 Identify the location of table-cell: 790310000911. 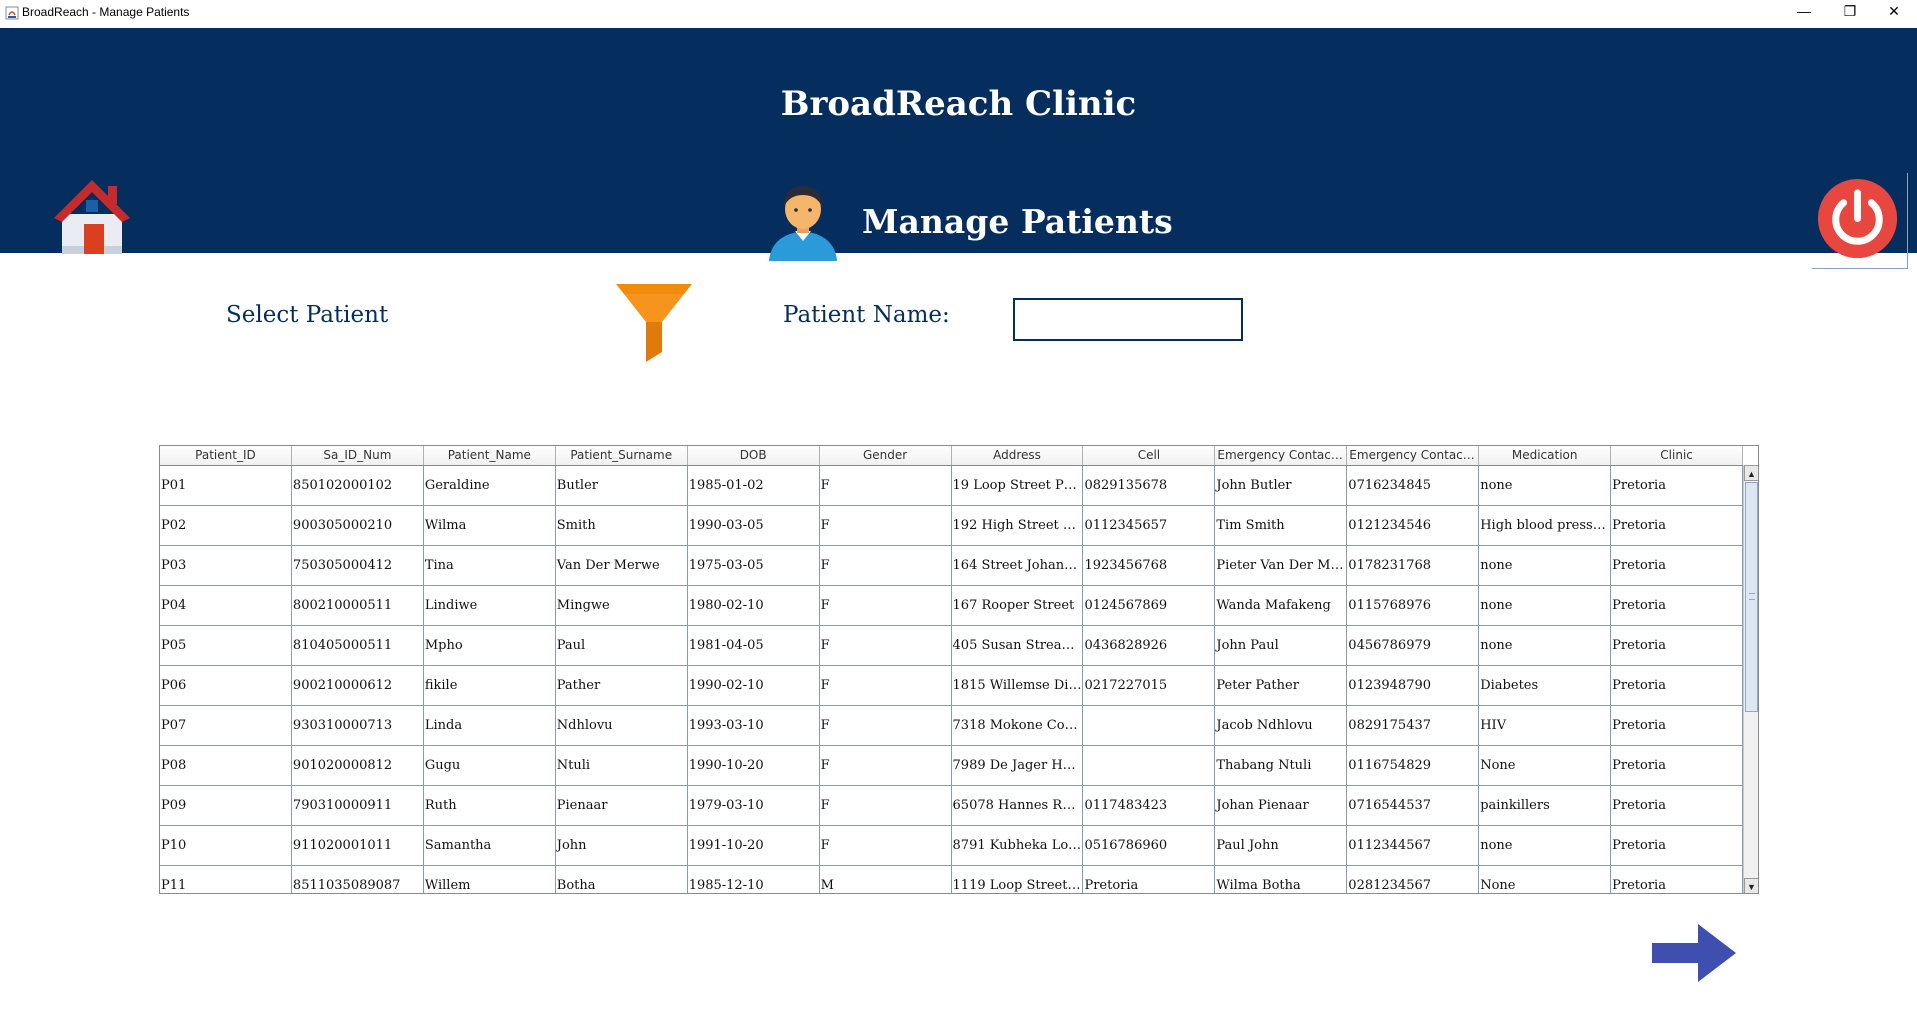
(358, 805).